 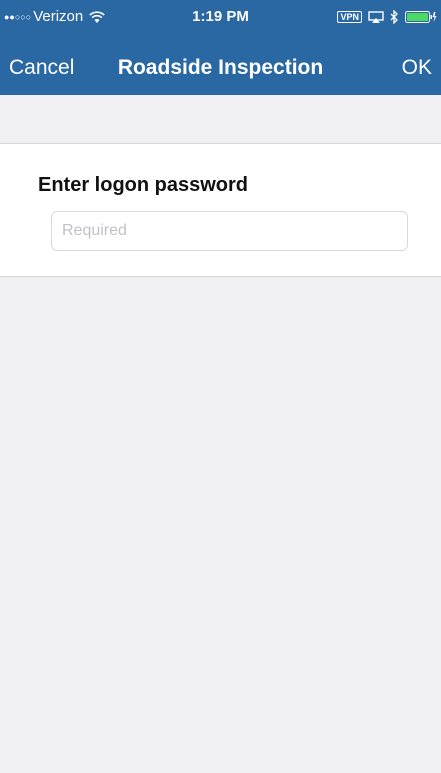 What do you see at coordinates (220, 67) in the screenshot?
I see `navigation-bar: Cancel Roadside Inspection OK` at bounding box center [220, 67].